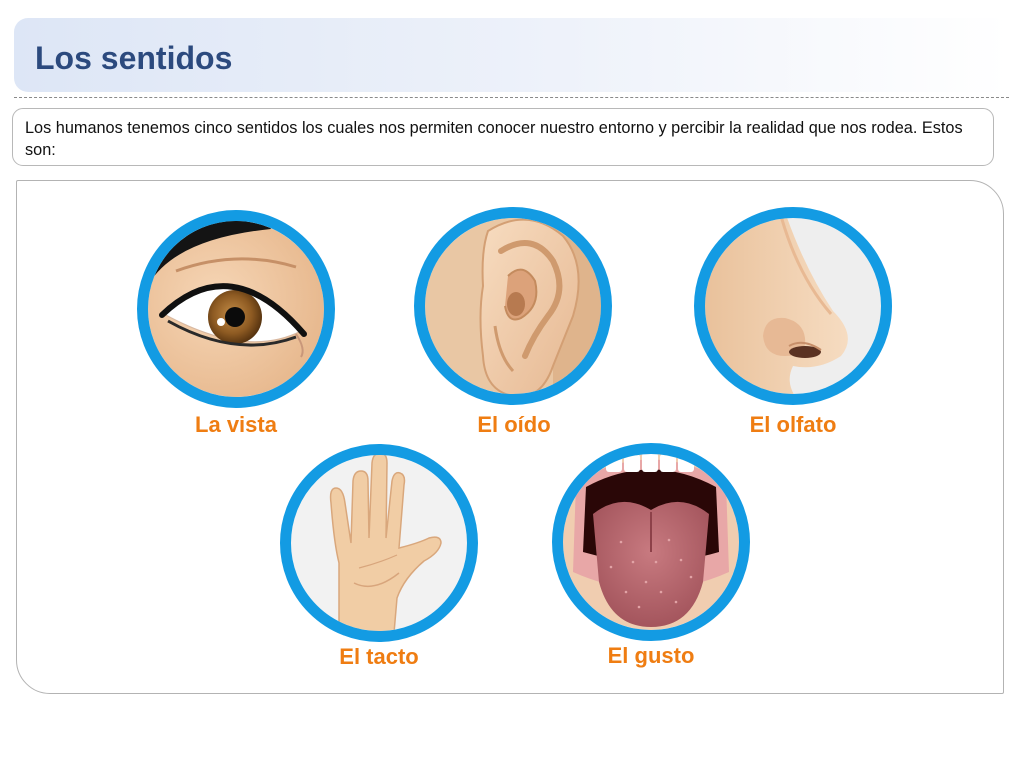  I want to click on sense-smell, so click(793, 306).